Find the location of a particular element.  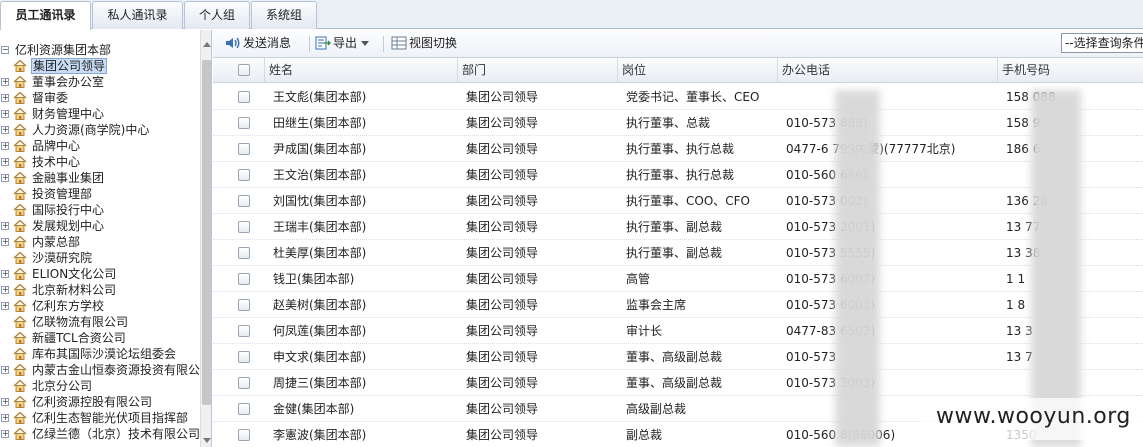

tree-item: + 亿利资源控股有限公司 is located at coordinates (100, 402).